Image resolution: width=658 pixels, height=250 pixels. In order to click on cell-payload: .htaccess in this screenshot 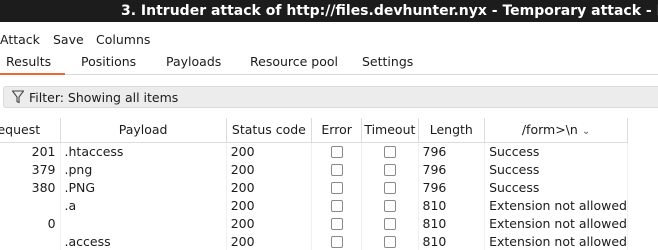, I will do `click(143, 151)`.